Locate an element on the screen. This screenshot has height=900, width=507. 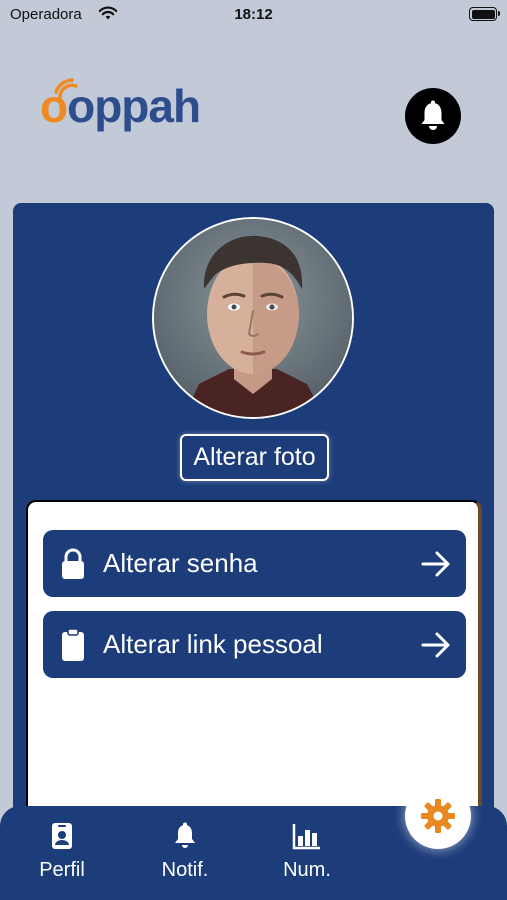
tab-perfil: Perfil is located at coordinates (62, 852).